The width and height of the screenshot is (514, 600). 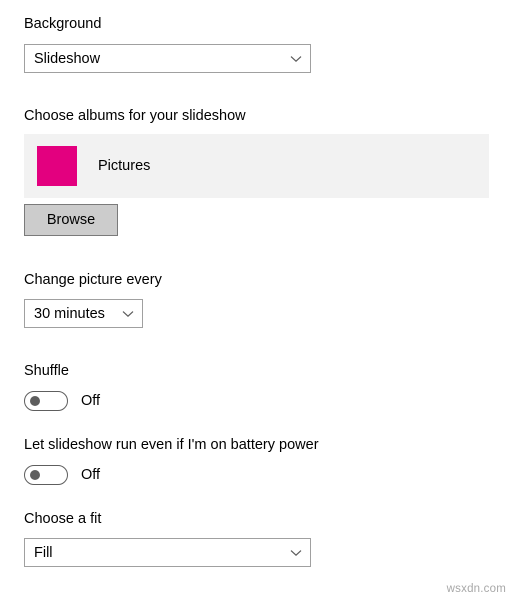 I want to click on shuffle-toggle, so click(x=46, y=401).